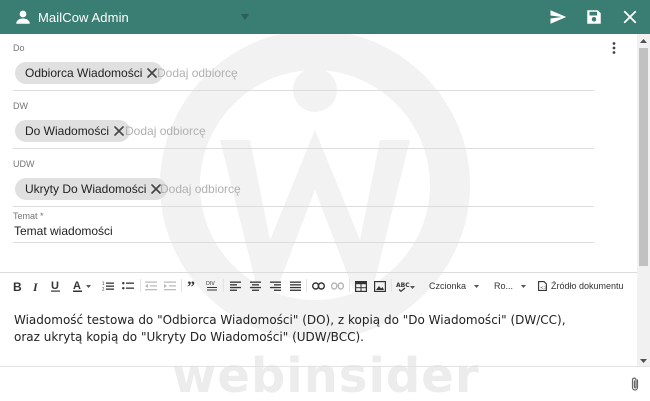  Describe the element at coordinates (84, 73) in the screenshot. I see `chip-label: Odbiorca Wiadomości` at that location.